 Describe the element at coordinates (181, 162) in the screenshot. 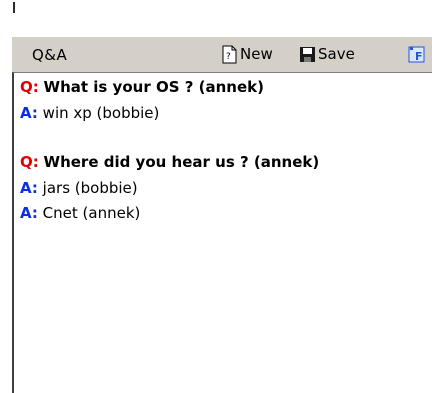

I see `question-text: Where did you hear us ? (annek)` at that location.